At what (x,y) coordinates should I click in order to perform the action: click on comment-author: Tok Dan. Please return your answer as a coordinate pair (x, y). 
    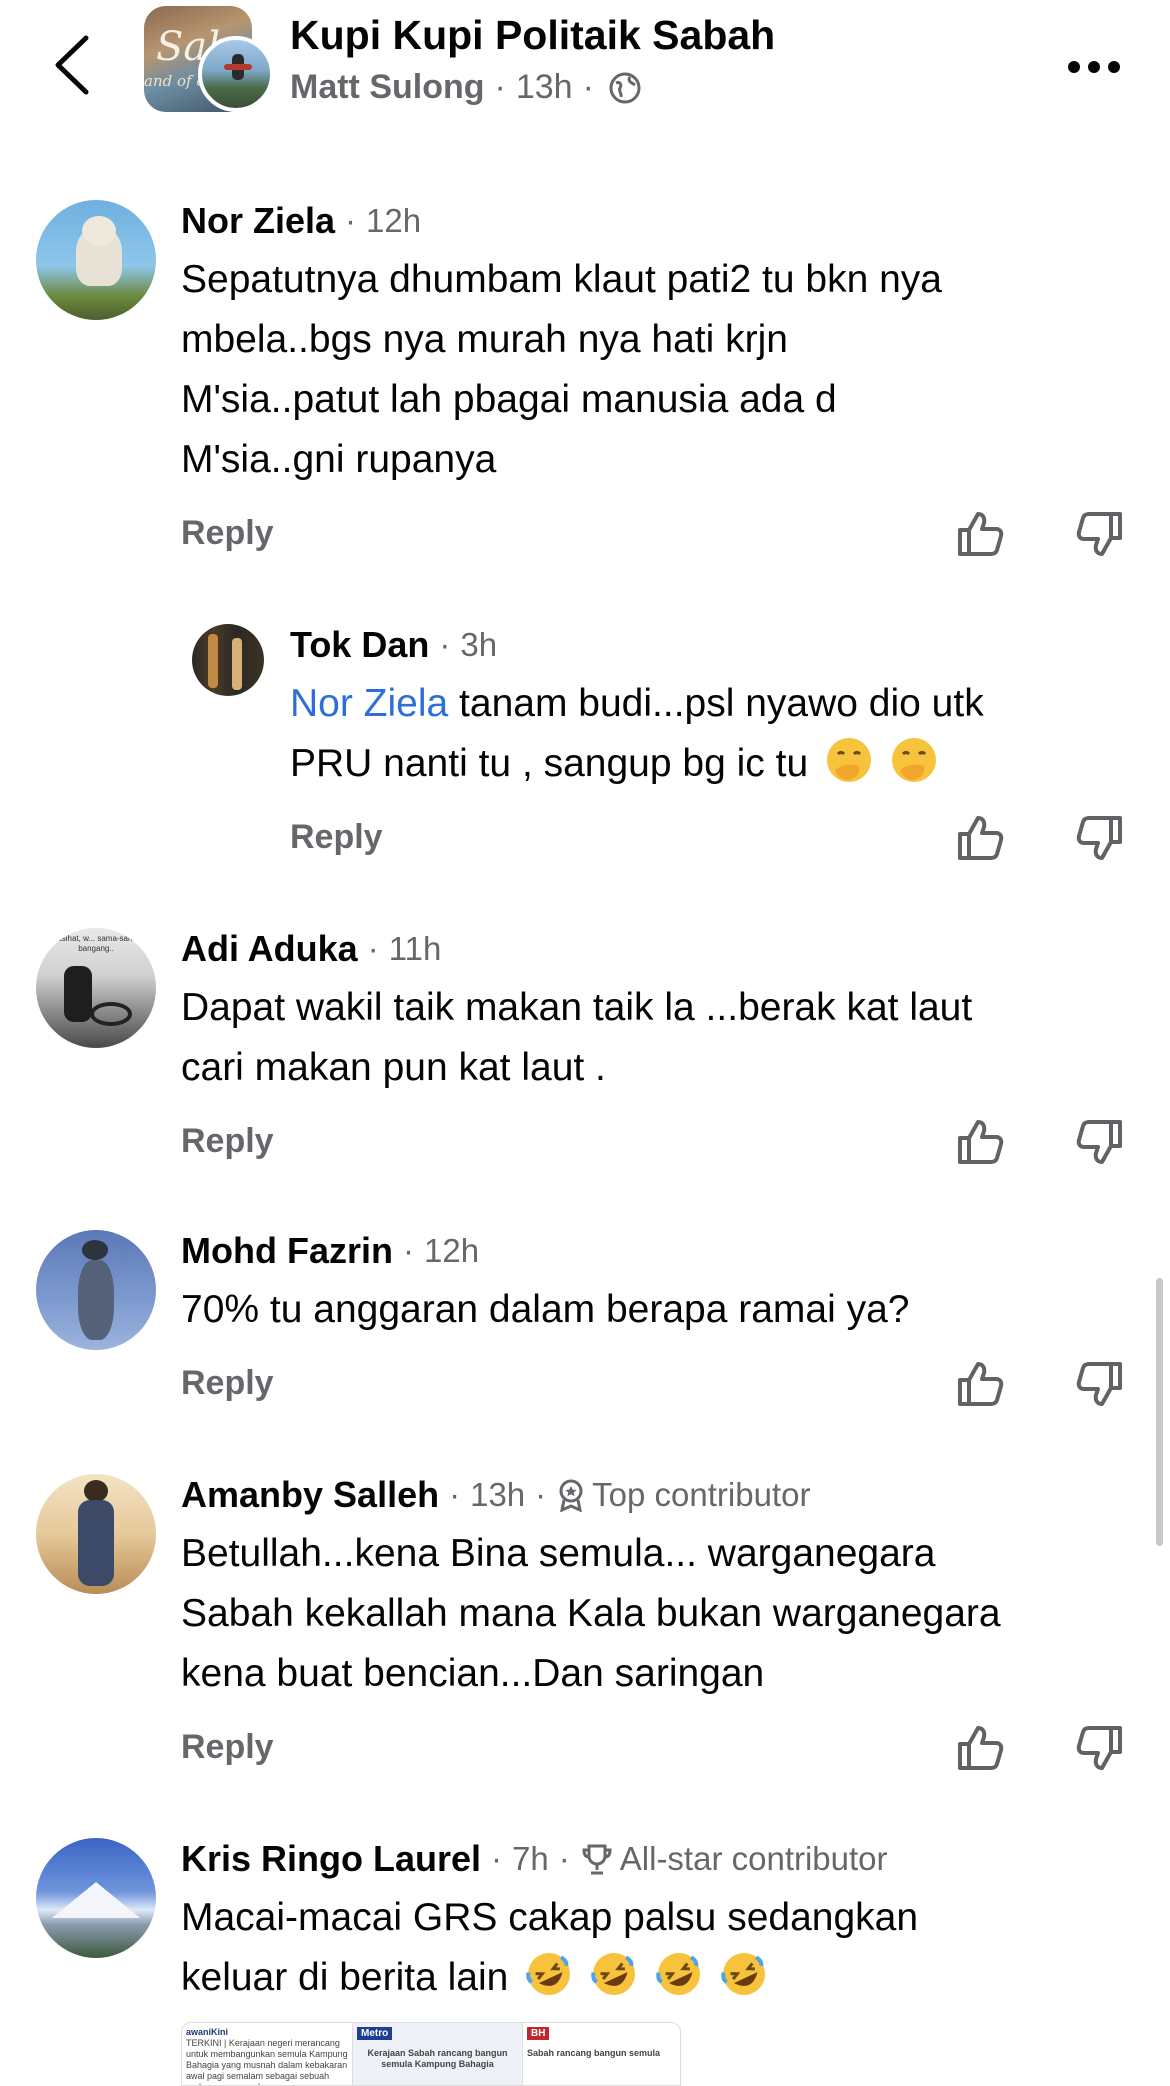
    Looking at the image, I should click on (359, 645).